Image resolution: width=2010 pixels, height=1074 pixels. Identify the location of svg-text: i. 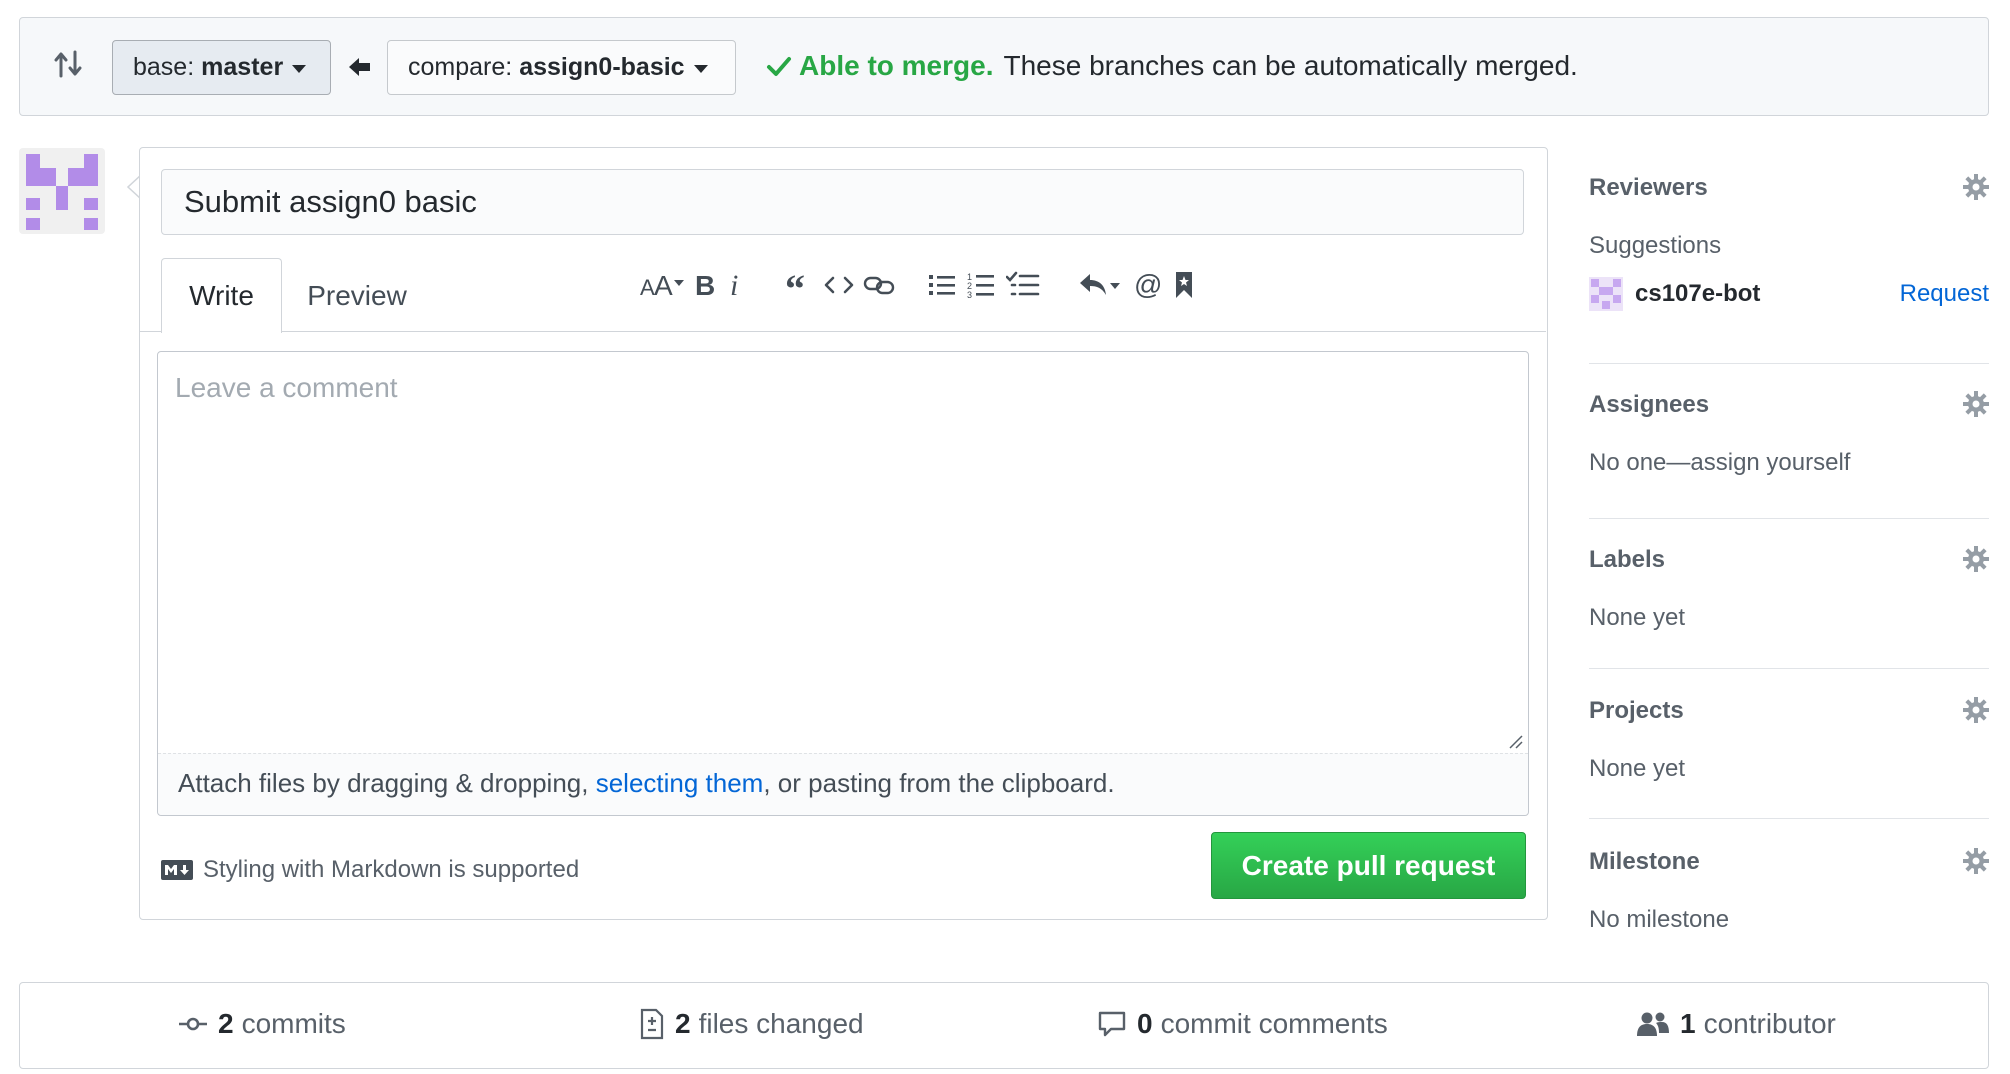
(734, 285).